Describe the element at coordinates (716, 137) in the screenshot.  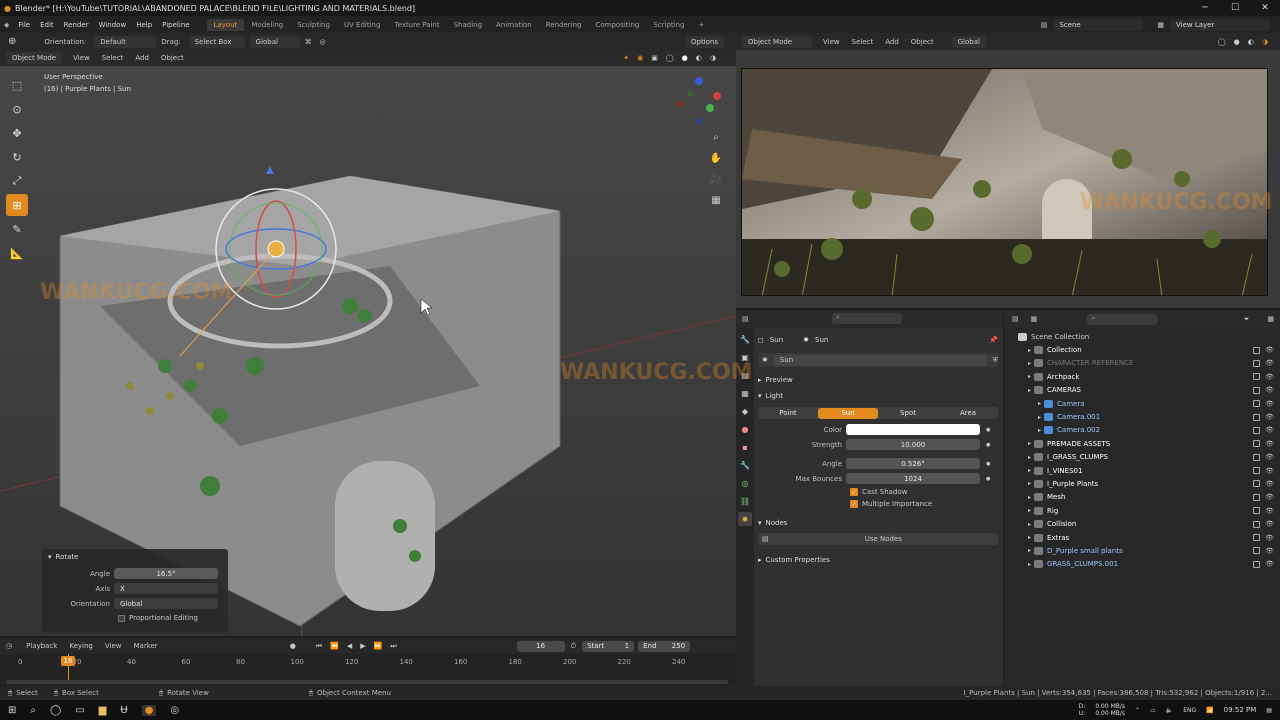
I see `zoom-icon: ⌕` at that location.